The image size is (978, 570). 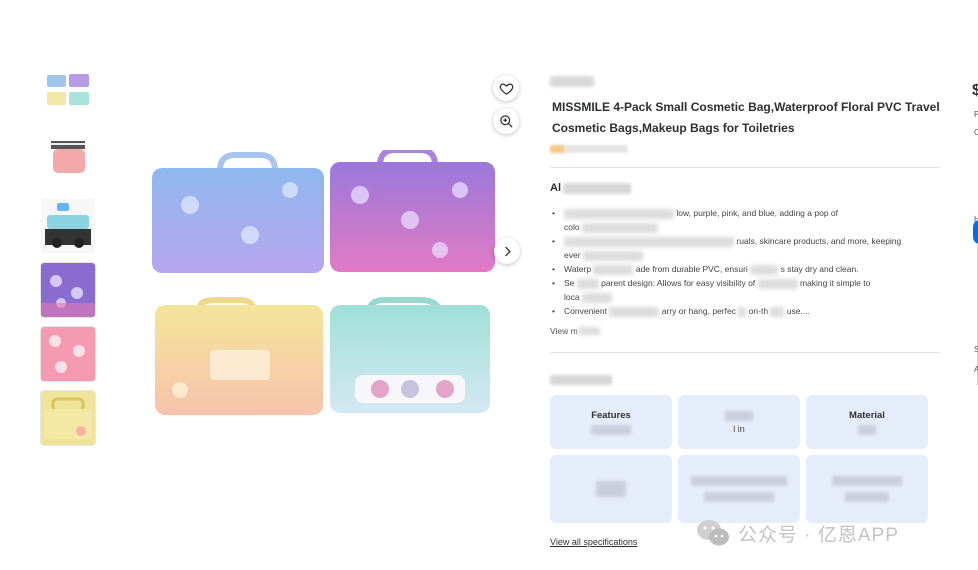 I want to click on watermark: 公众号 · 亿恩APP, so click(x=797, y=533).